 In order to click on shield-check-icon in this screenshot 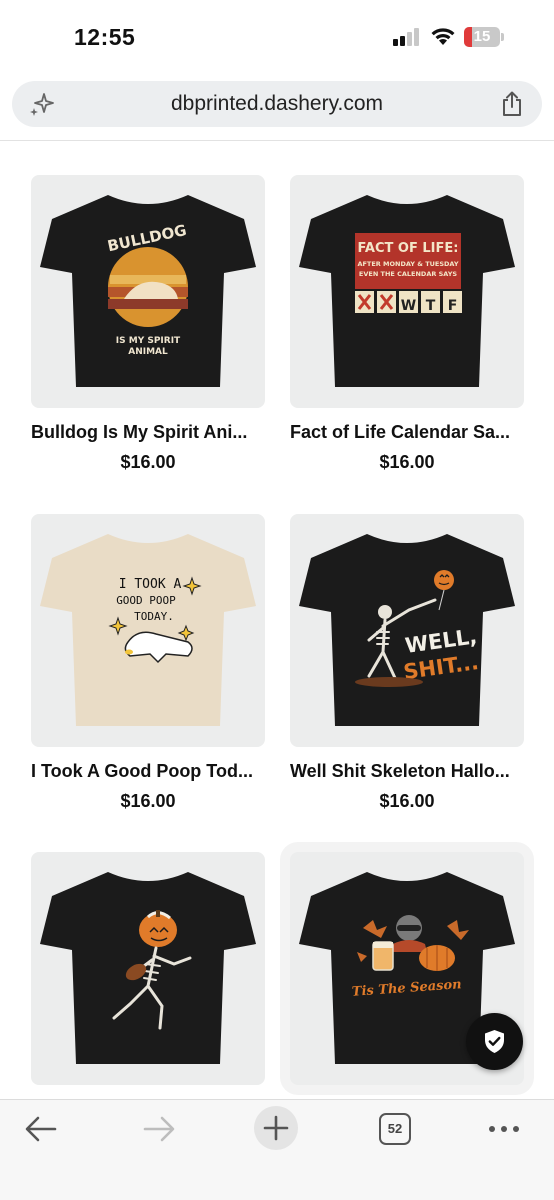, I will do `click(494, 1041)`.